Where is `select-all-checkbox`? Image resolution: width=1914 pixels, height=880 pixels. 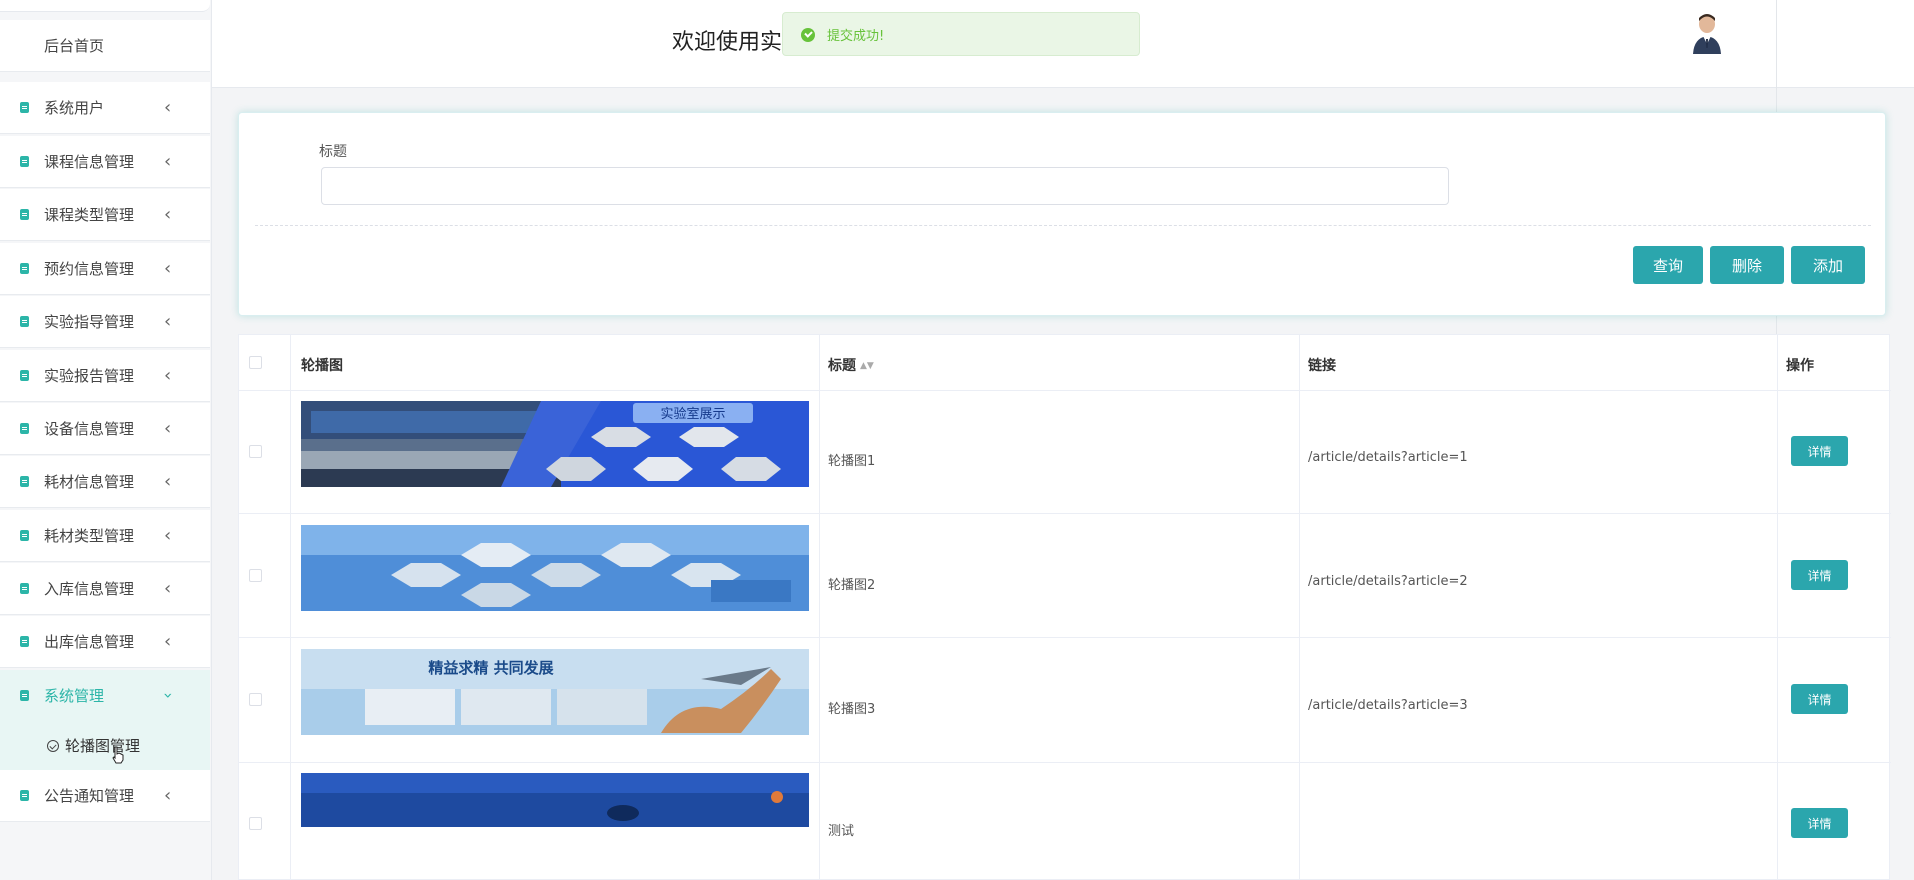 select-all-checkbox is located at coordinates (255, 362).